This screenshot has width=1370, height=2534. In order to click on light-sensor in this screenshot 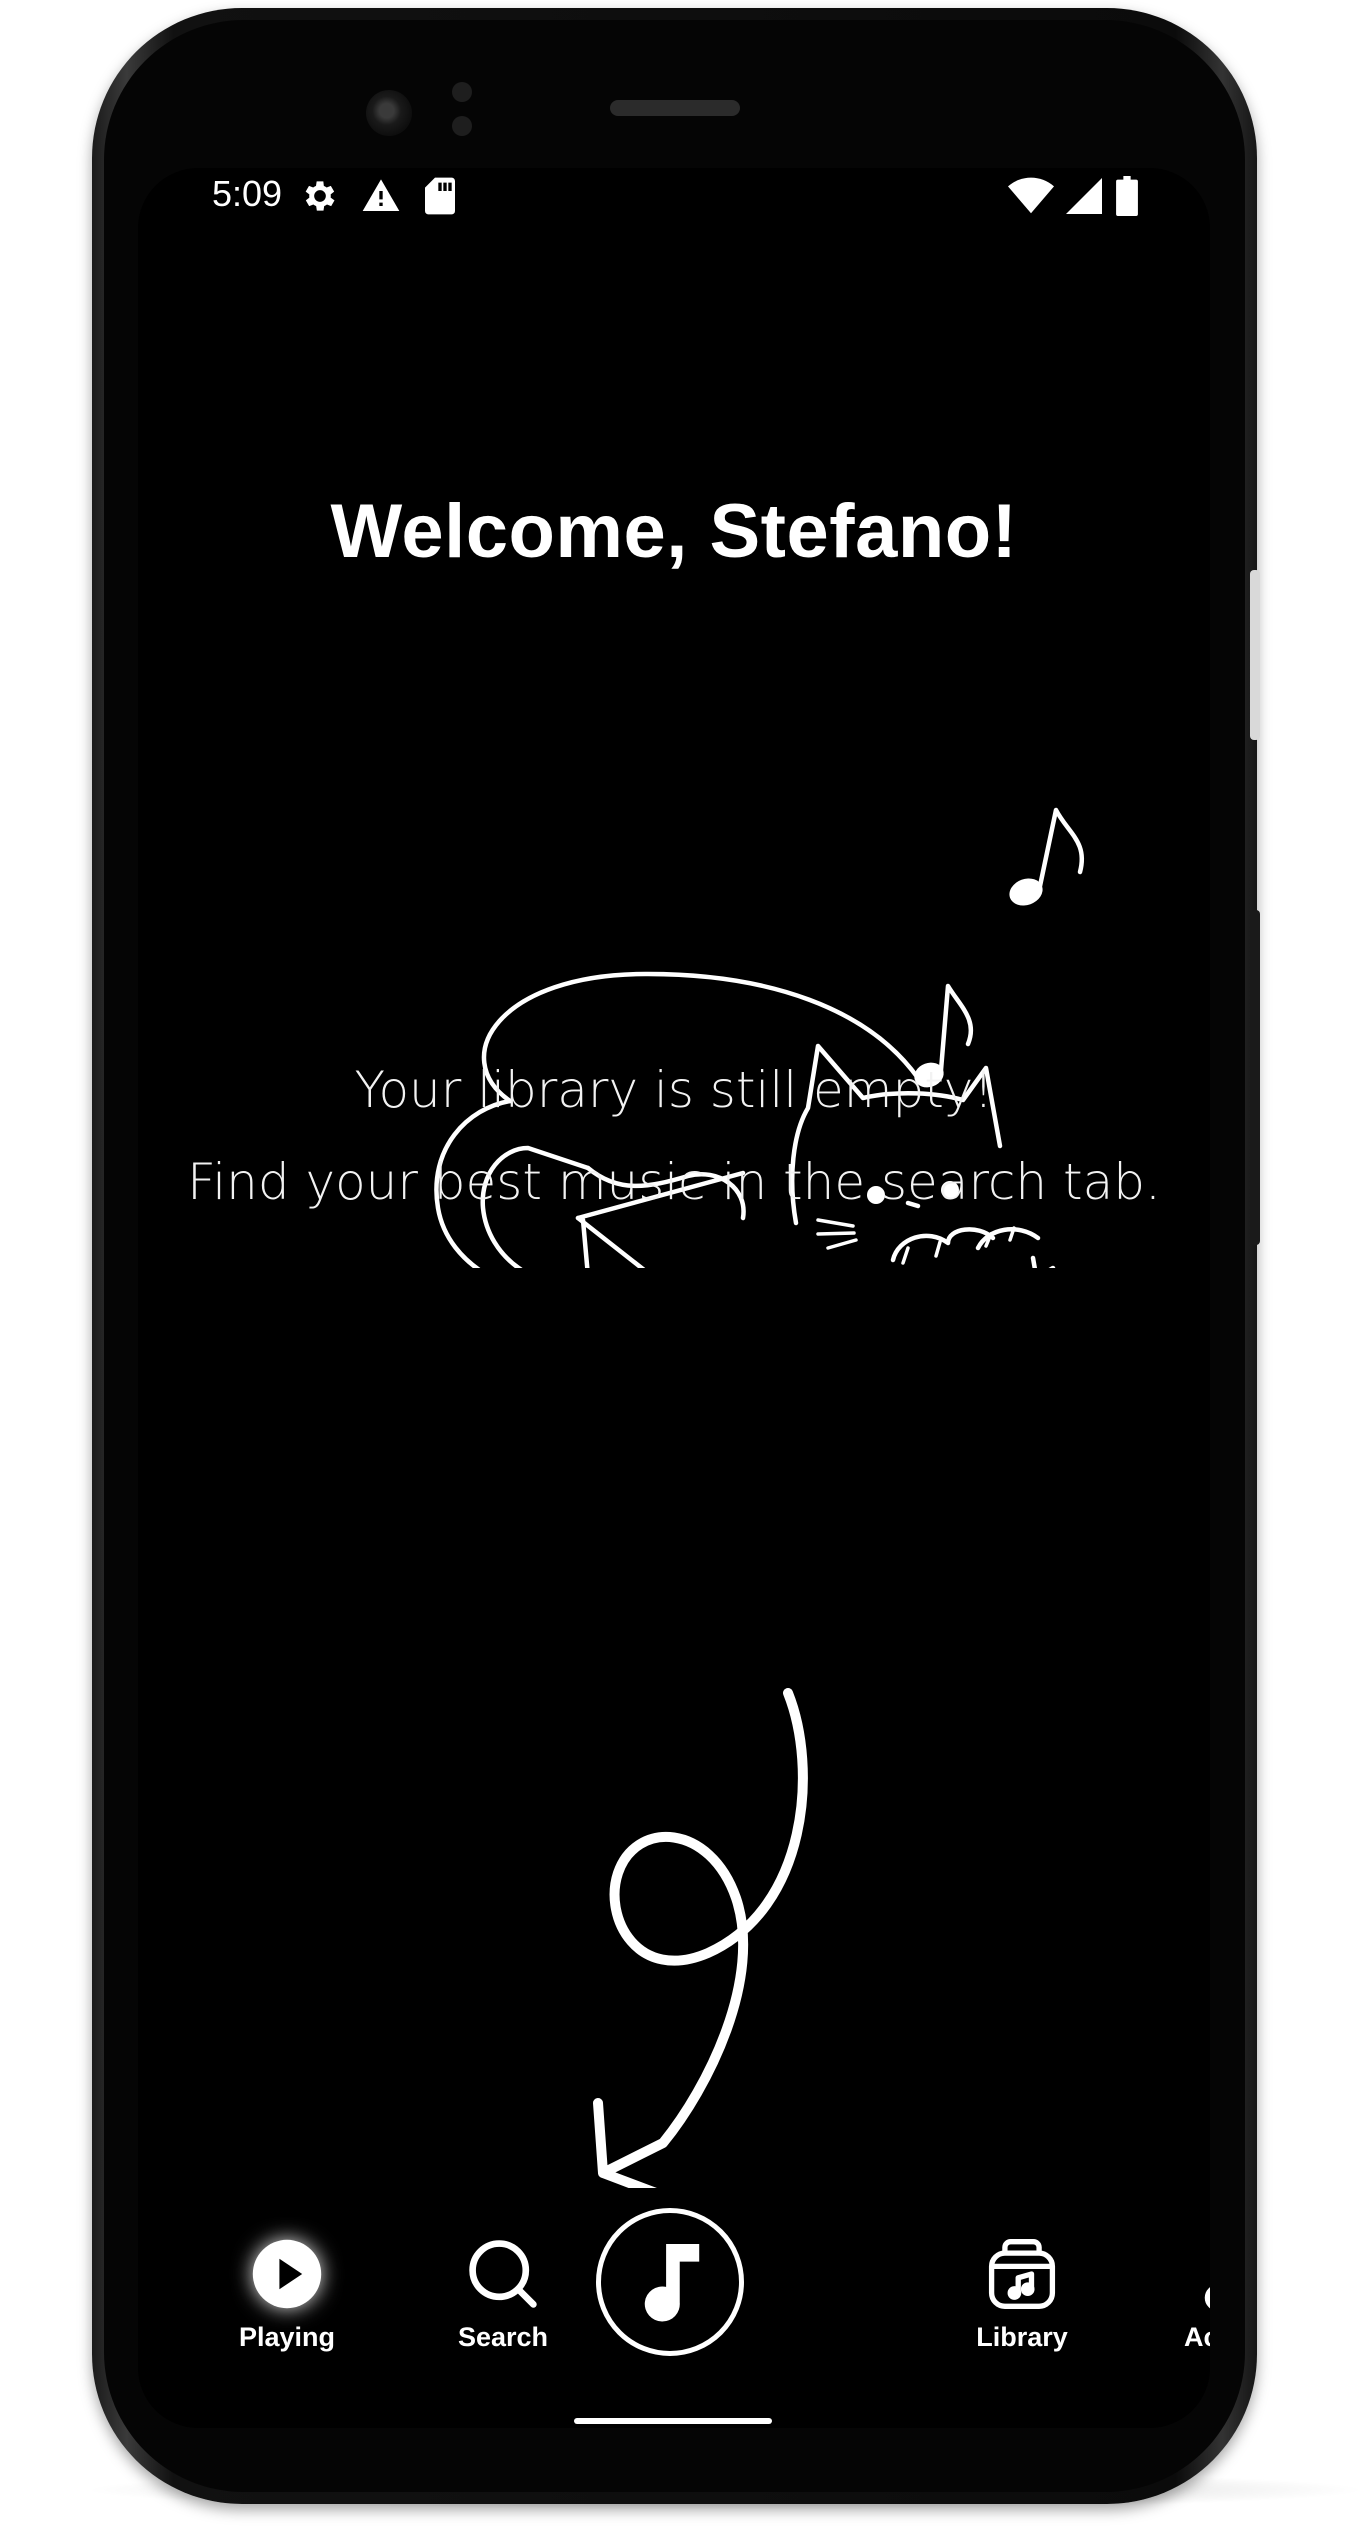, I will do `click(462, 126)`.